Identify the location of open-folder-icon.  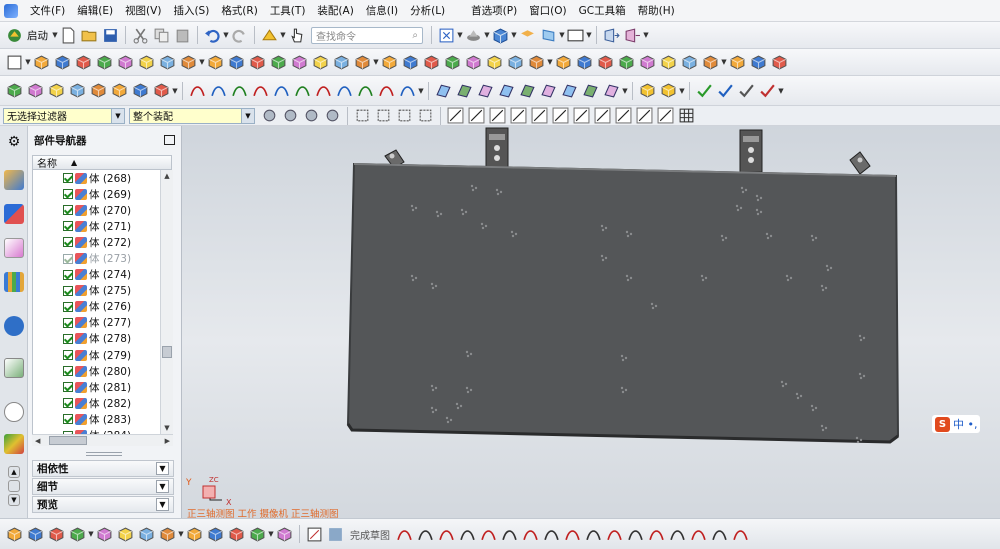
(89, 35).